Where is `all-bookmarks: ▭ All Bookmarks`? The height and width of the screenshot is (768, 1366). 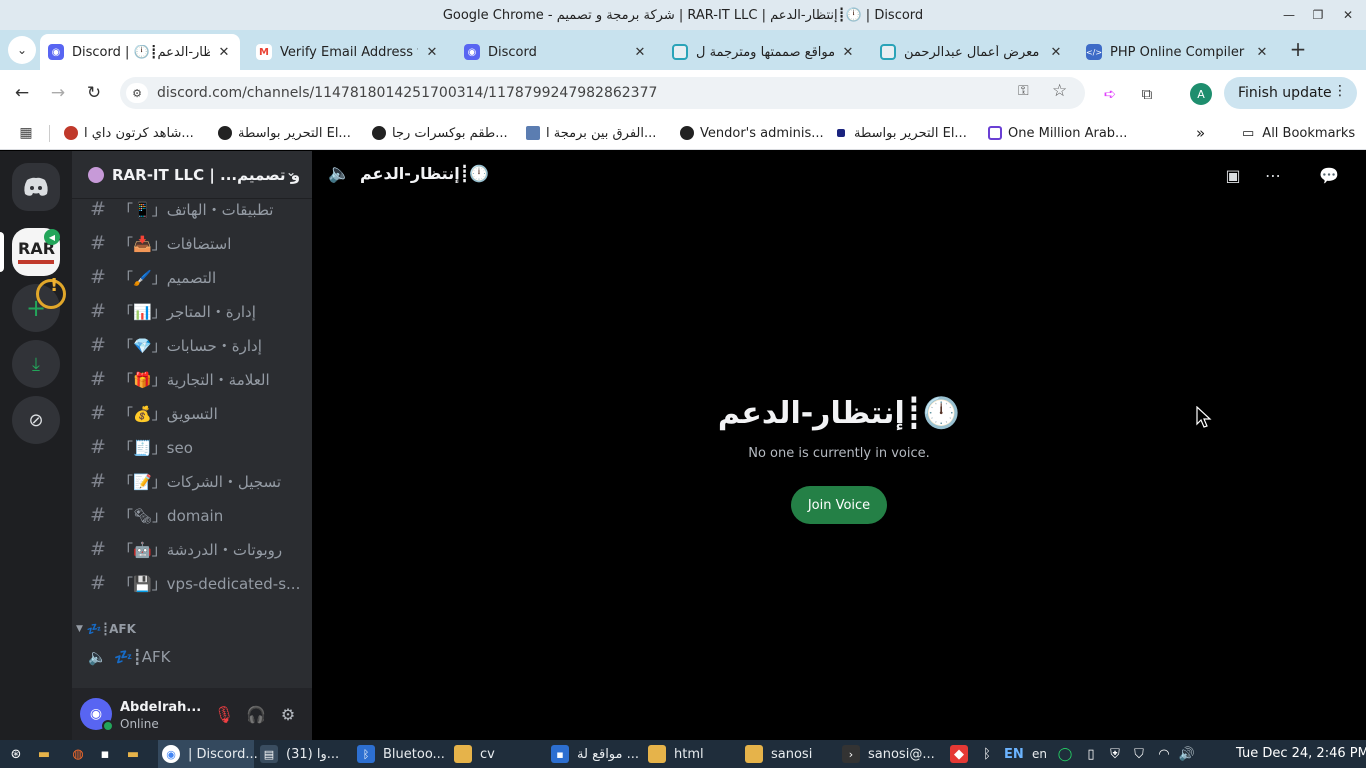 all-bookmarks: ▭ All Bookmarks is located at coordinates (1298, 133).